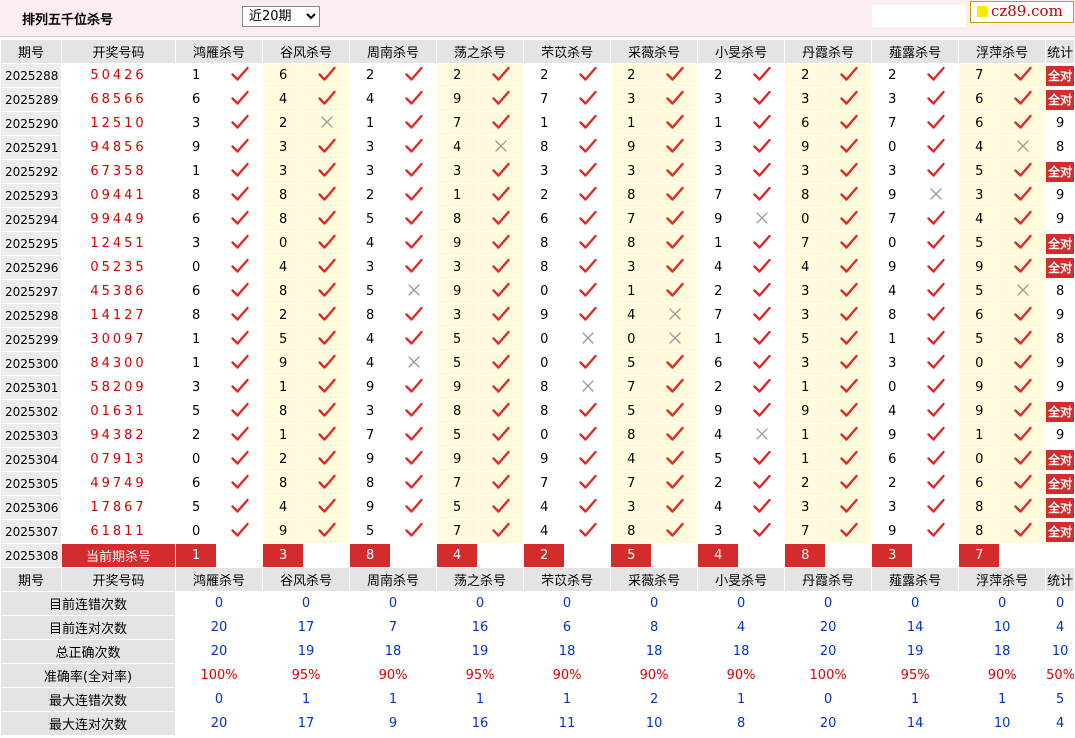  What do you see at coordinates (31, 75) in the screenshot?
I see `period-cell: 2025288` at bounding box center [31, 75].